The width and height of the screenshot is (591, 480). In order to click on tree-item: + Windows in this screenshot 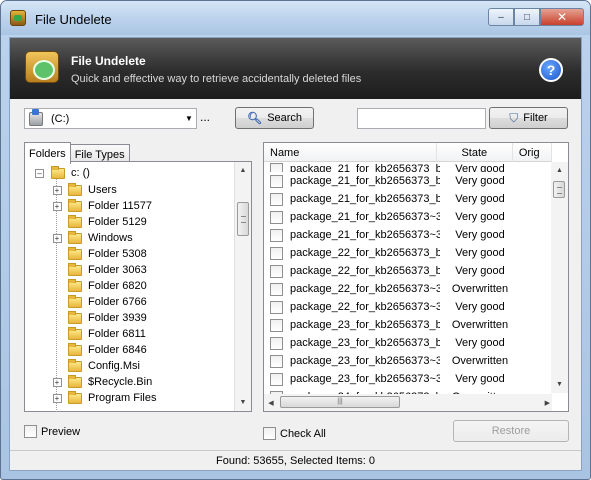, I will do `click(102, 238)`.